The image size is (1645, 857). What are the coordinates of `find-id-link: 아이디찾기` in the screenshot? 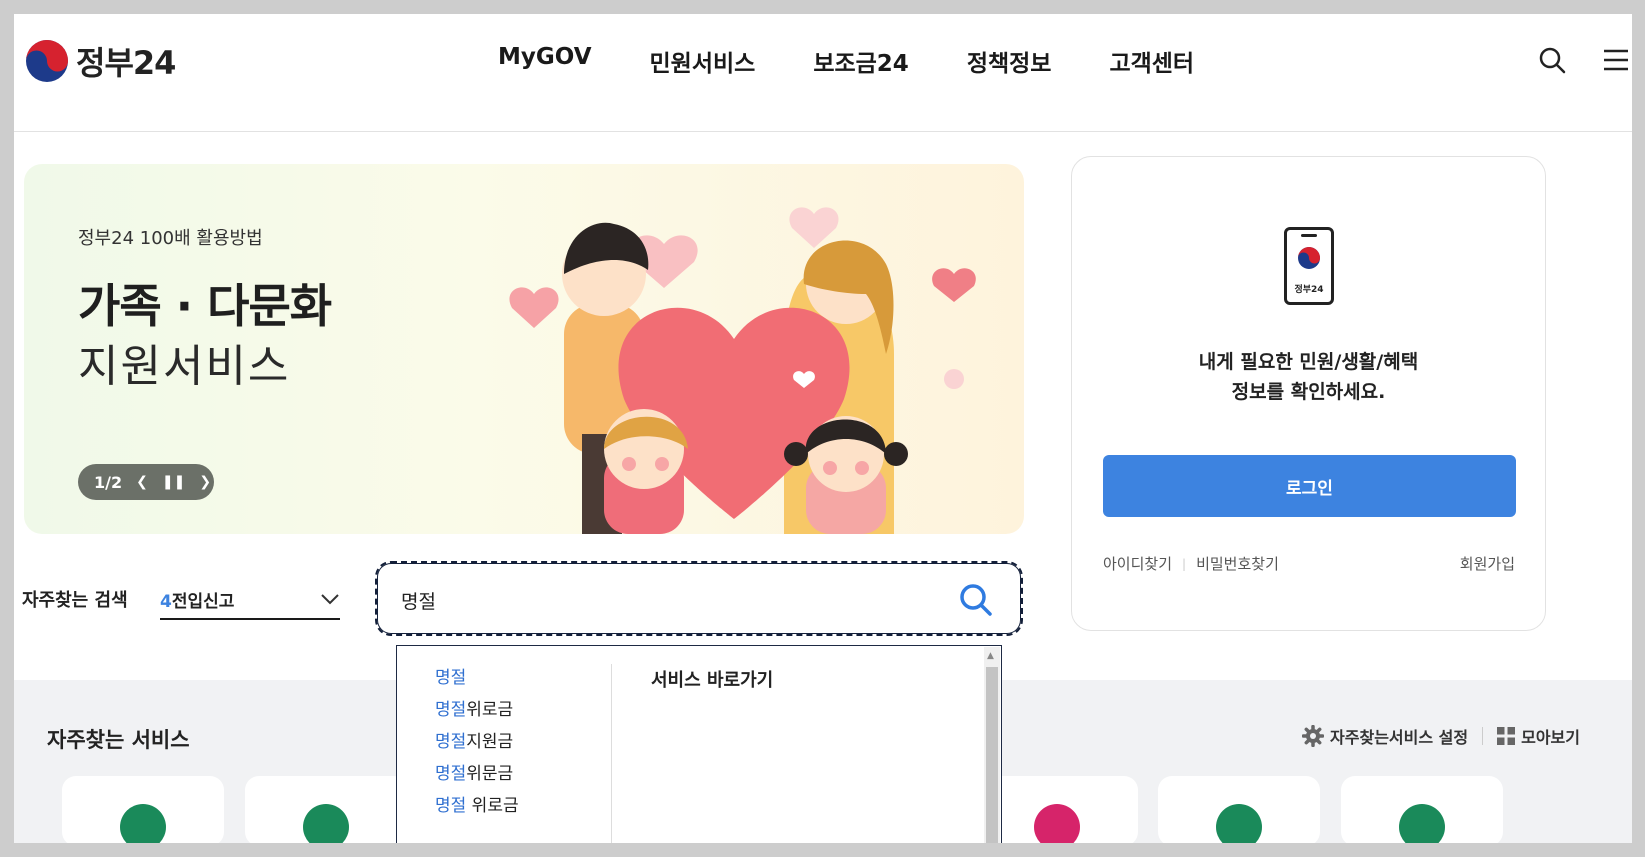 It's located at (1137, 563).